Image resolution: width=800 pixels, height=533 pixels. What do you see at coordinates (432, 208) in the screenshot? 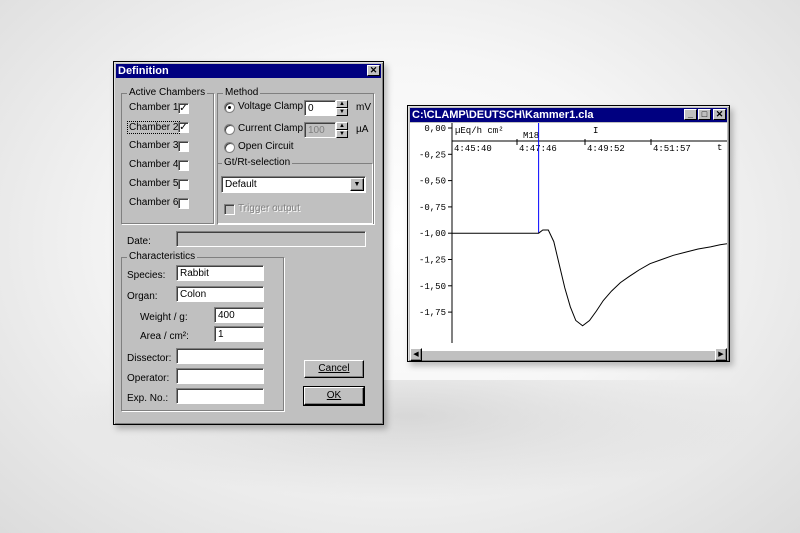
I see `y-tick-label: -0,75` at bounding box center [432, 208].